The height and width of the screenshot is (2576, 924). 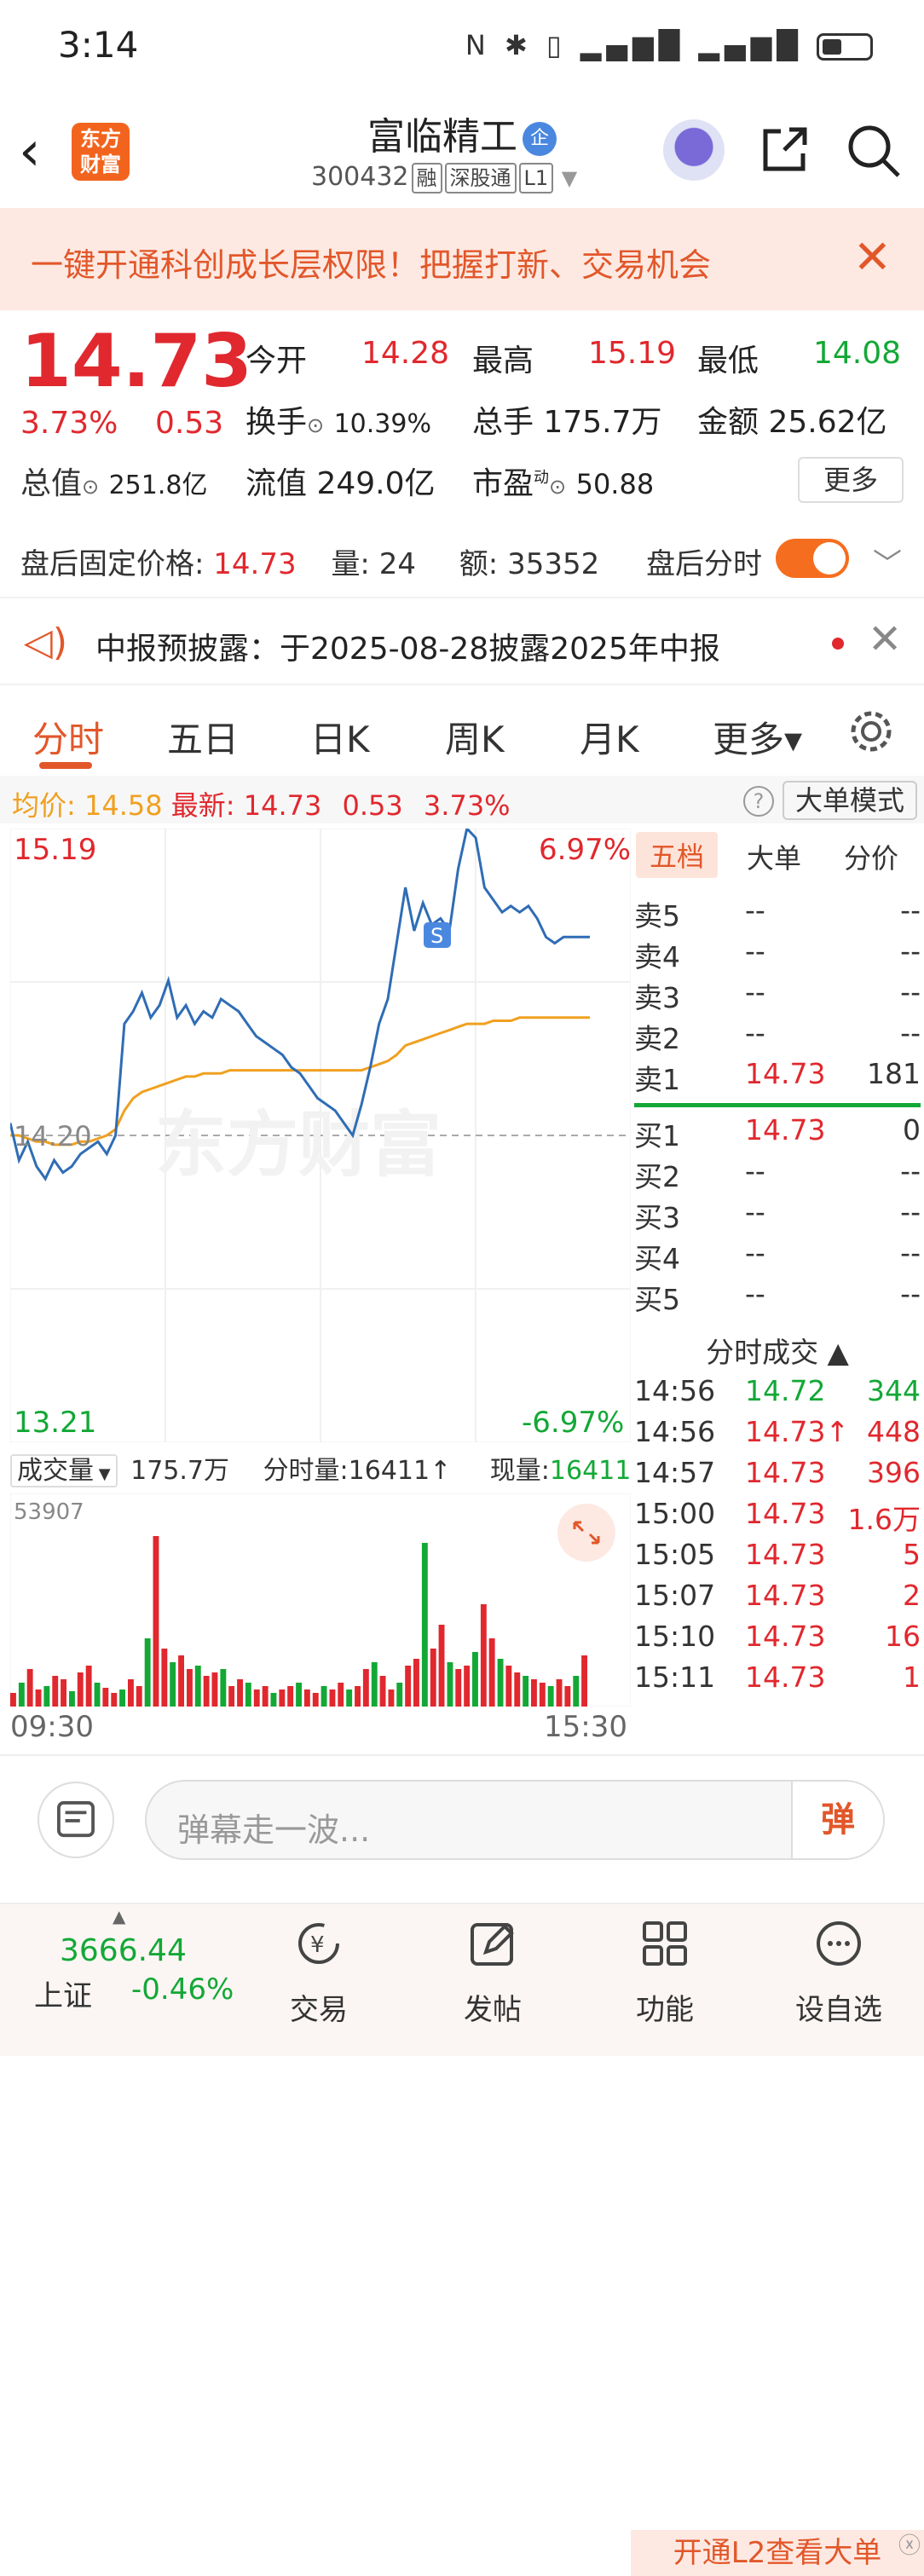 What do you see at coordinates (319, 1972) in the screenshot?
I see `nav-trade: ¥ 交易` at bounding box center [319, 1972].